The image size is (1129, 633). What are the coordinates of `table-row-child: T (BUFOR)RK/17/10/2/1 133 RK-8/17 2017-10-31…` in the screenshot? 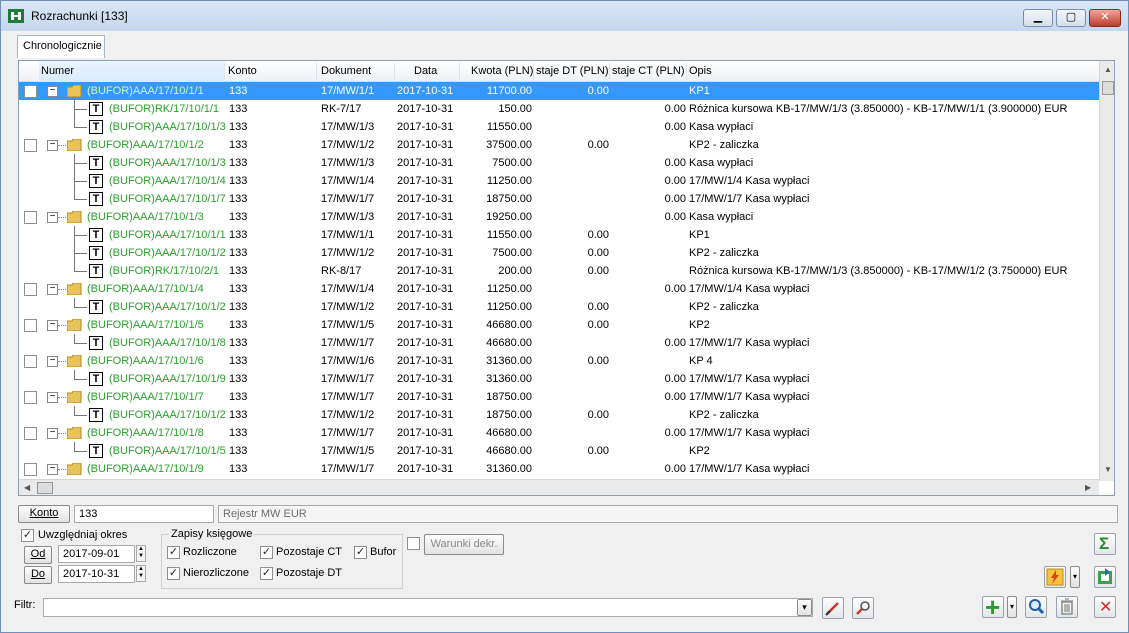 It's located at (559, 271).